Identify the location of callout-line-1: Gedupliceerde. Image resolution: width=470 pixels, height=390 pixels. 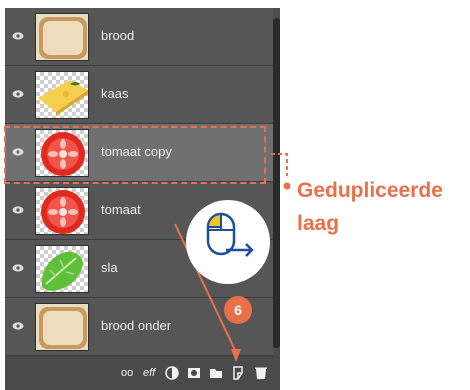
(370, 190).